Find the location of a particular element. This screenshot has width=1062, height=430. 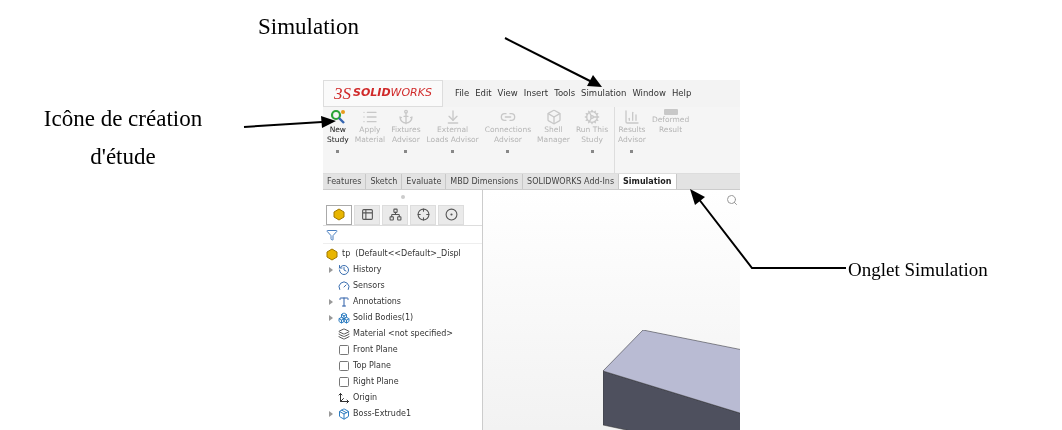

tree-item: Sensors is located at coordinates (369, 286).